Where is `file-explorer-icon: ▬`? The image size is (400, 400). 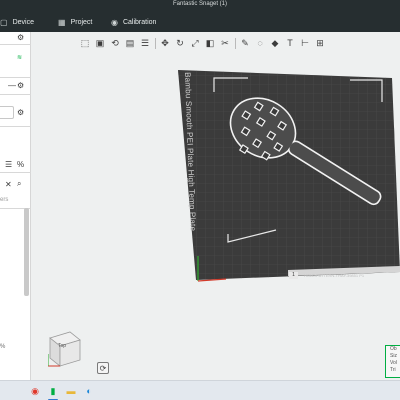 file-explorer-icon: ▬ is located at coordinates (71, 391).